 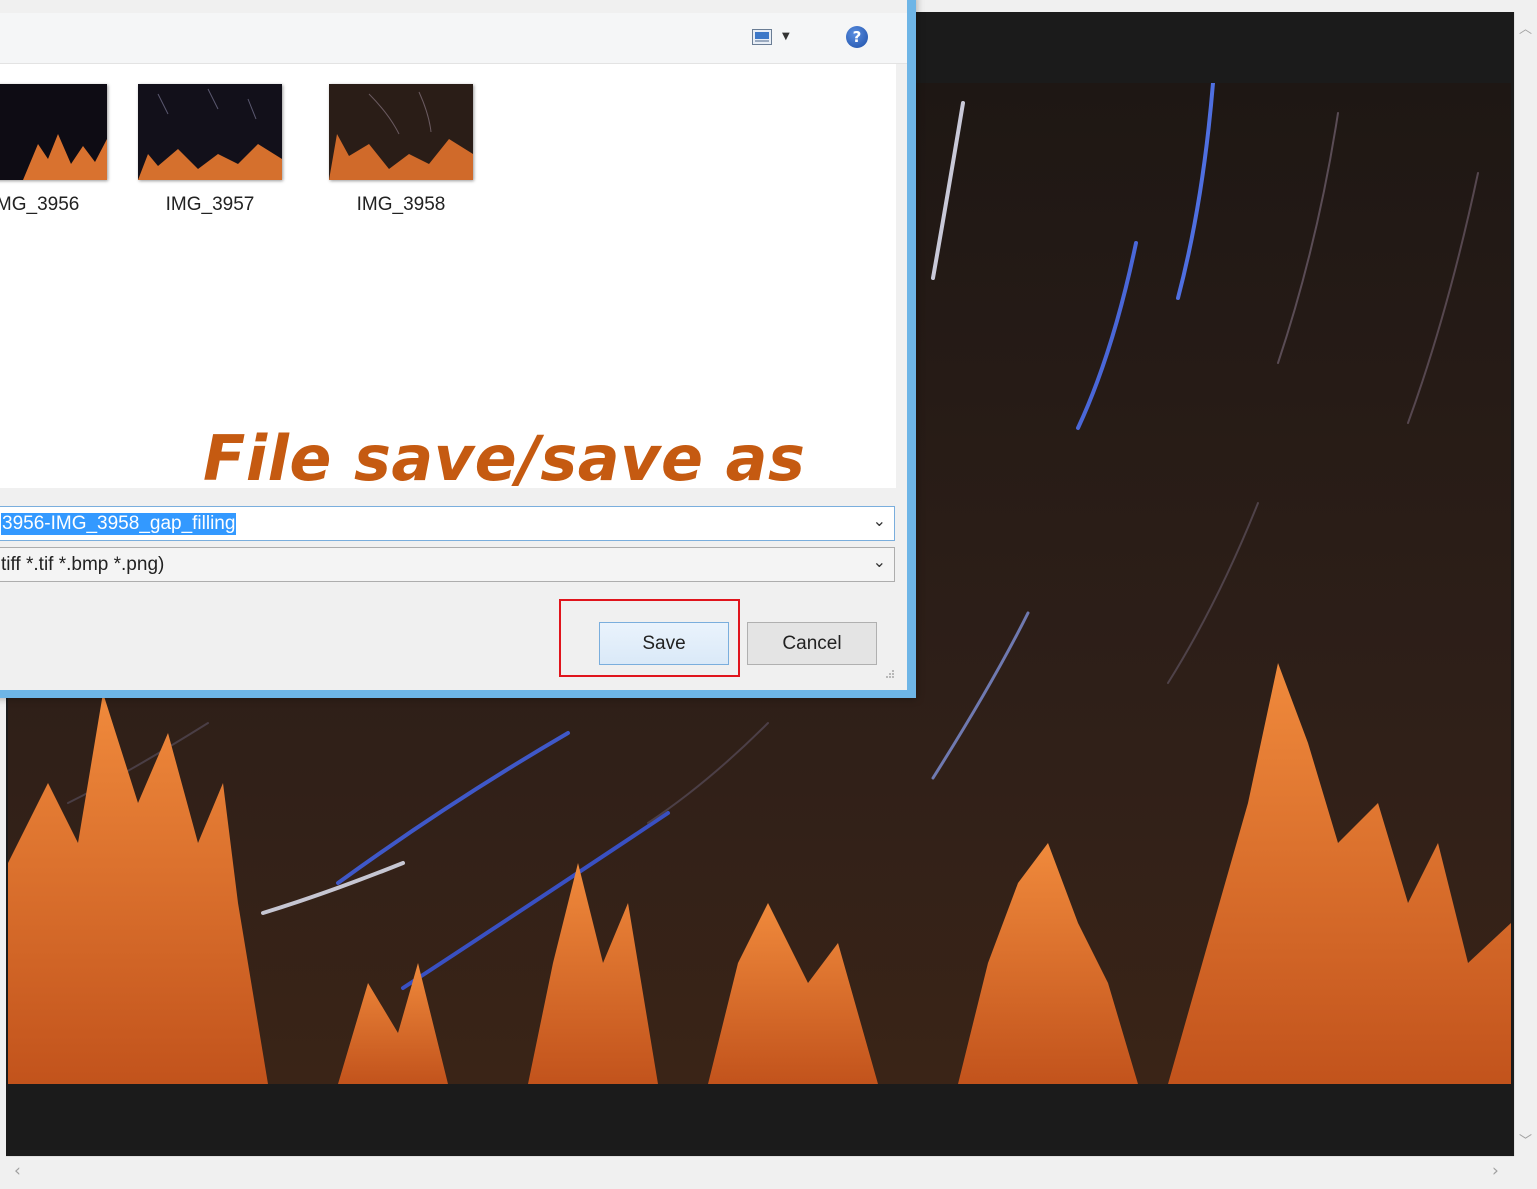 What do you see at coordinates (889, 675) in the screenshot?
I see `resize-grip-icon` at bounding box center [889, 675].